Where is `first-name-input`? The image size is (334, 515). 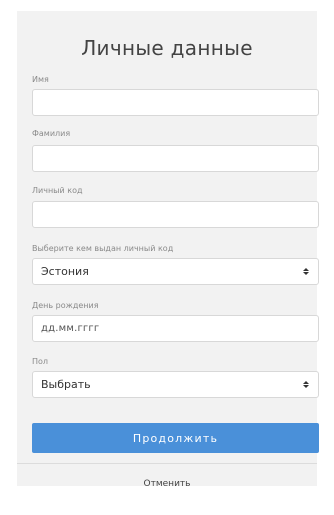
first-name-input is located at coordinates (175, 102).